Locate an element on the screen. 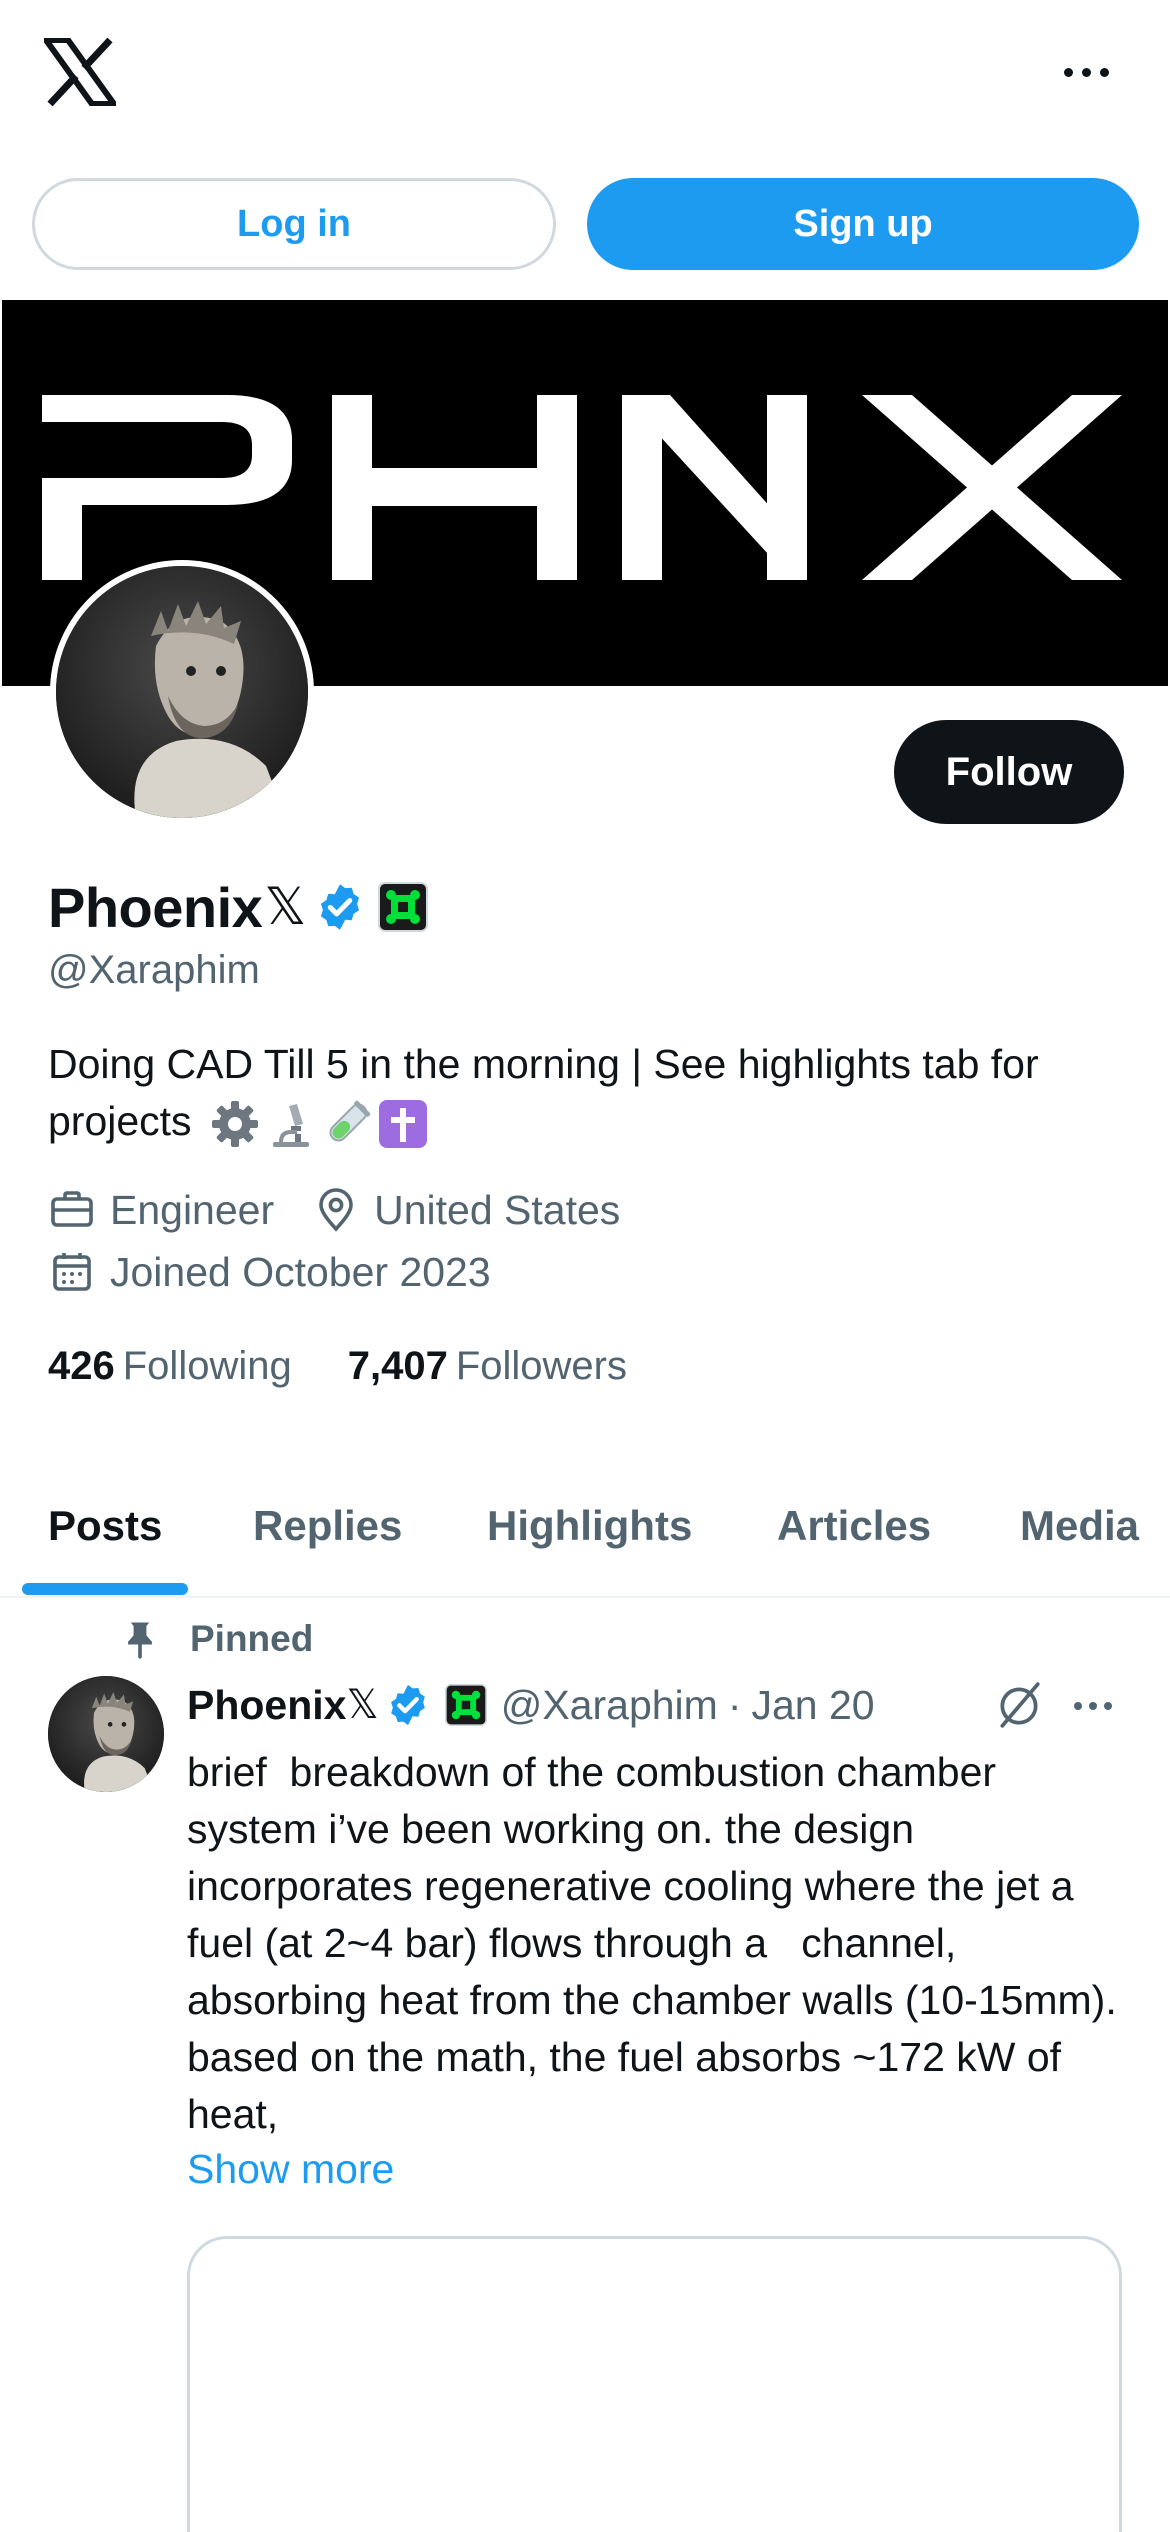 The width and height of the screenshot is (1170, 2532). join-date-text: Joined October 2023 is located at coordinates (300, 1271).